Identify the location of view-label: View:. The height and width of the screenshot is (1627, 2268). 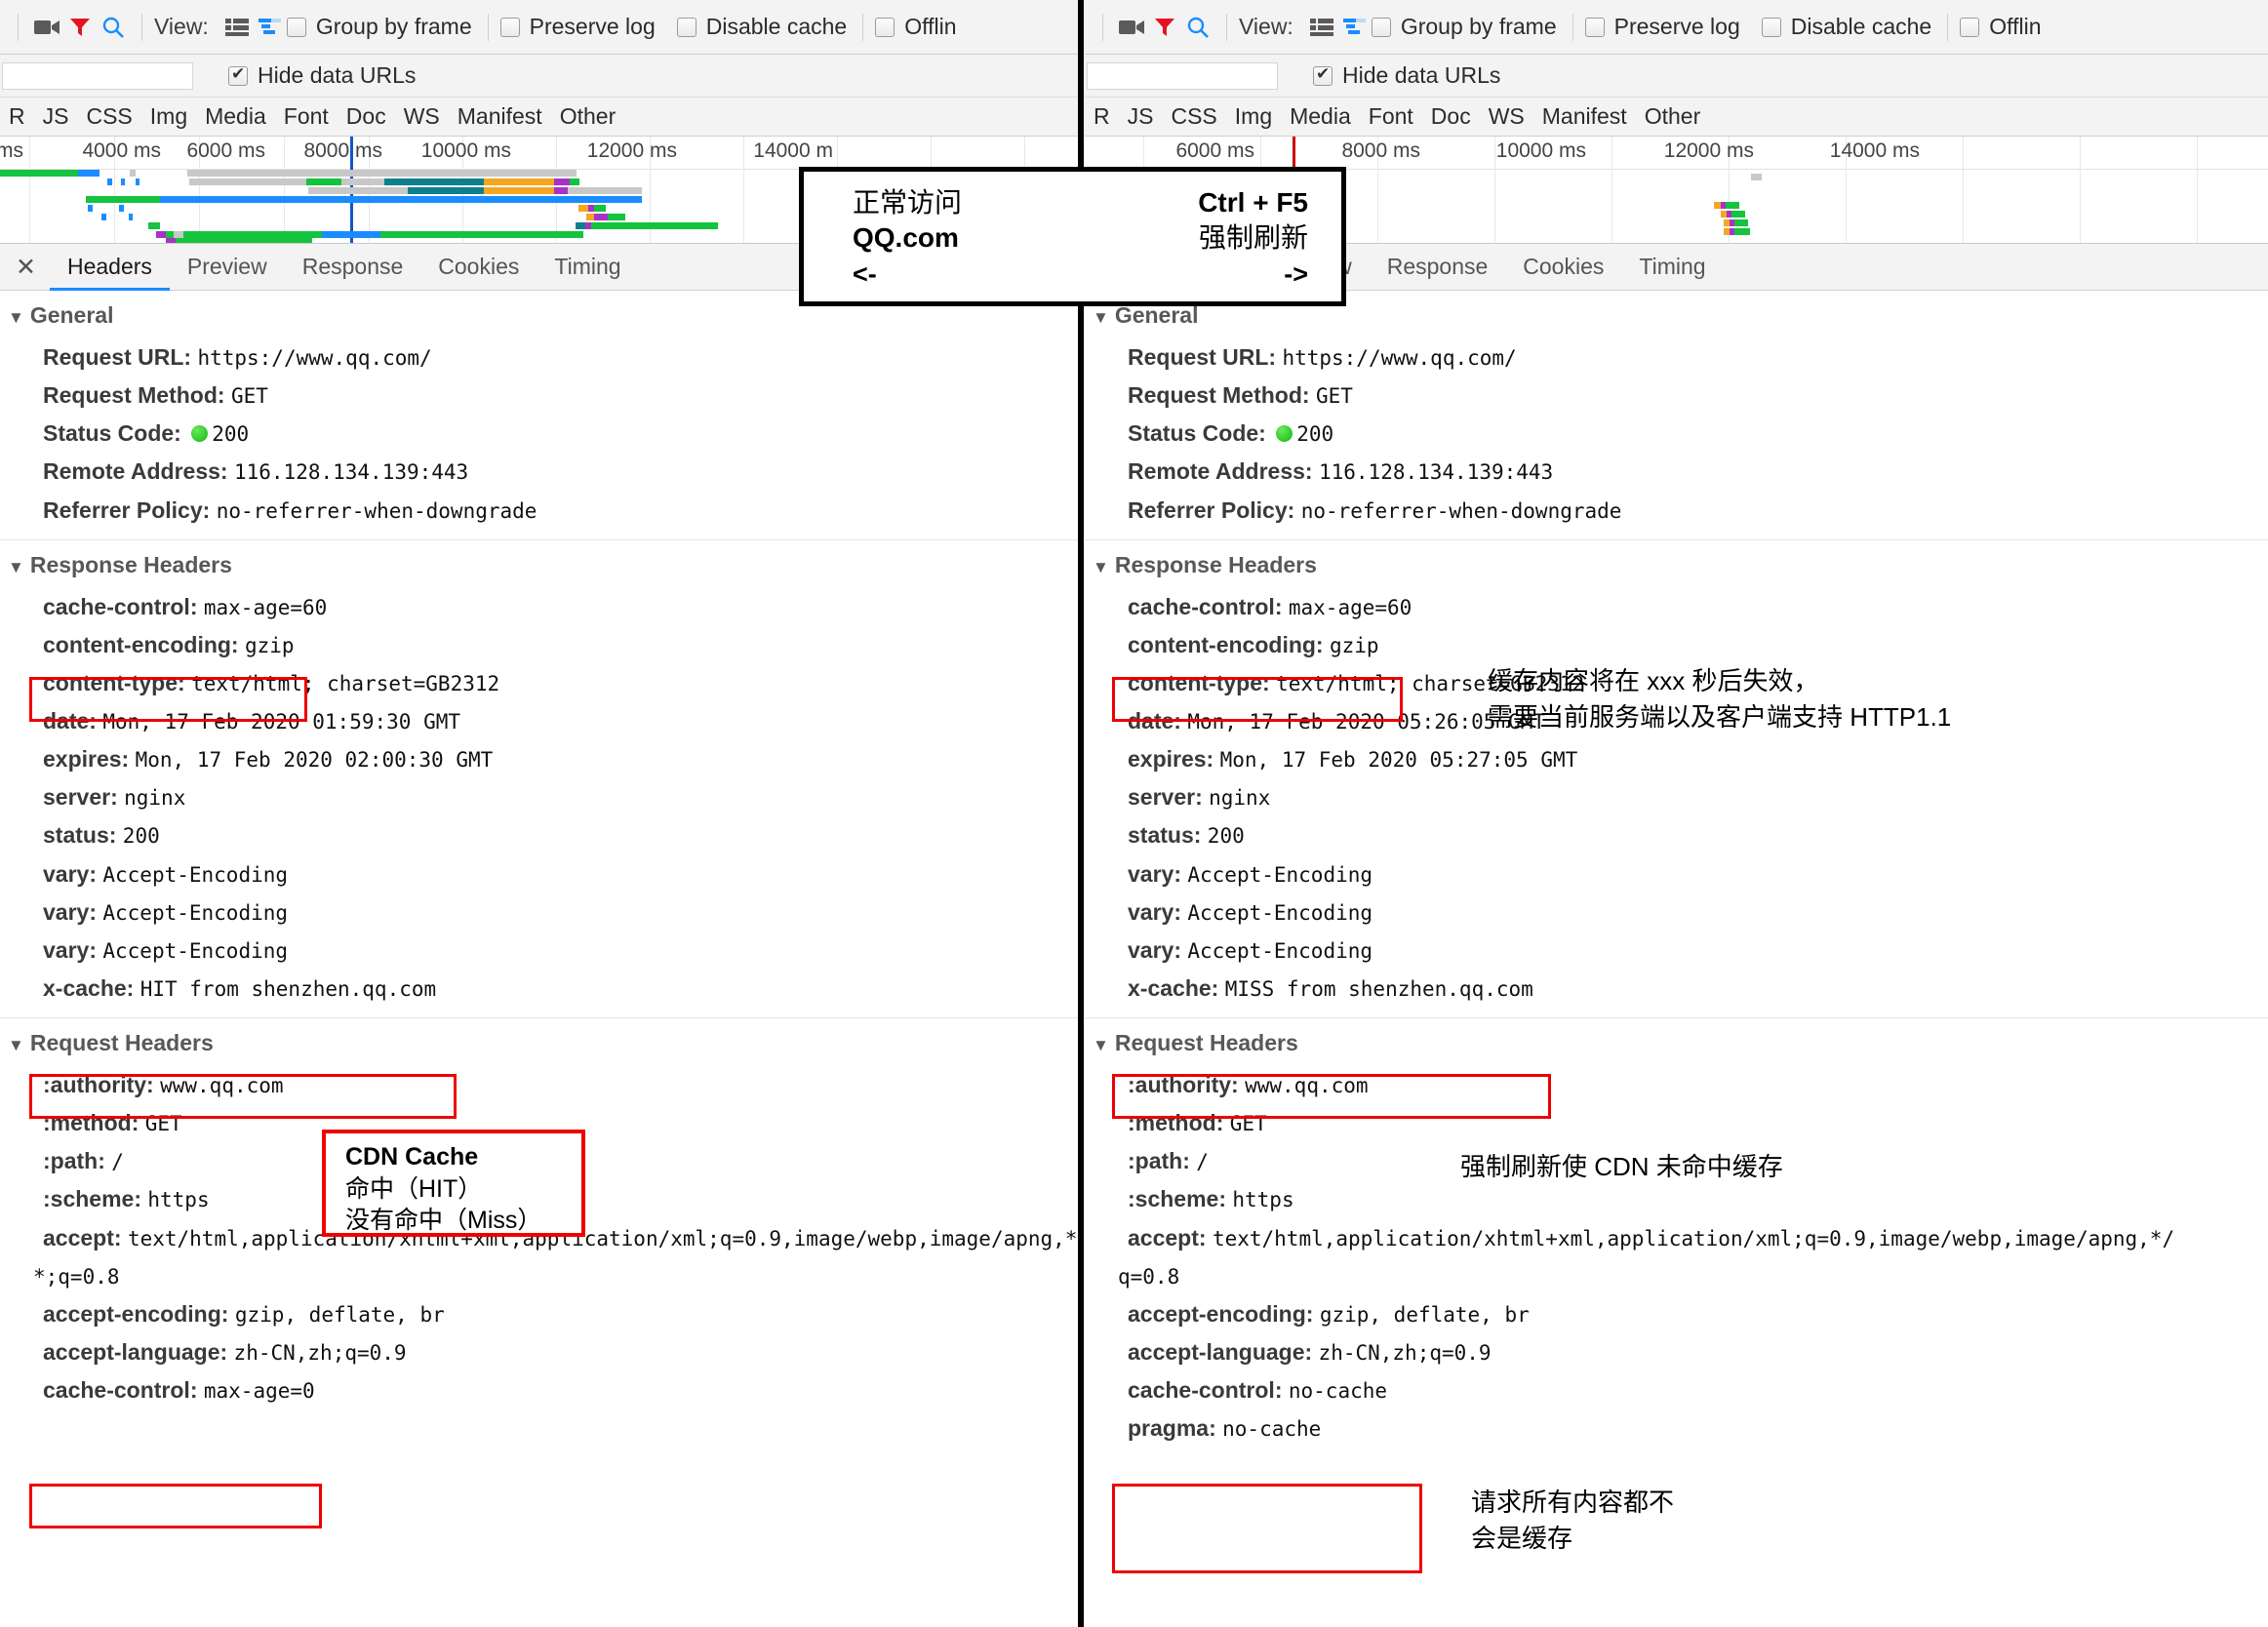
(1266, 27).